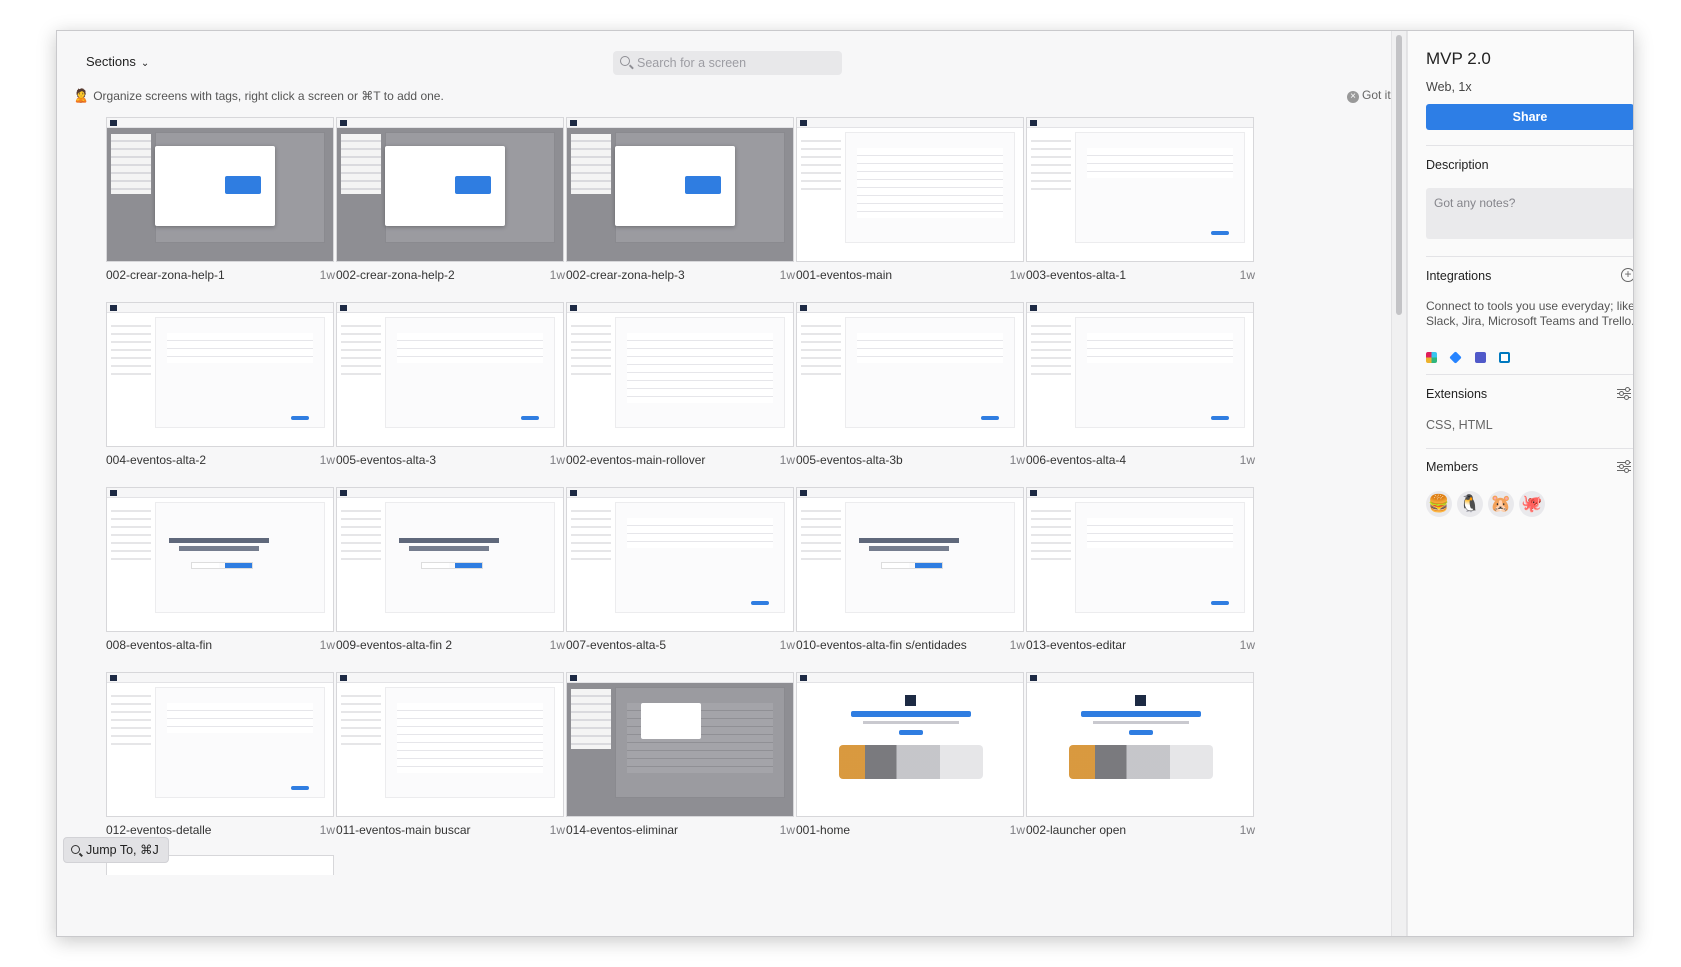  What do you see at coordinates (165, 275) in the screenshot?
I see `screen-name: 002-crear-zona-help-1` at bounding box center [165, 275].